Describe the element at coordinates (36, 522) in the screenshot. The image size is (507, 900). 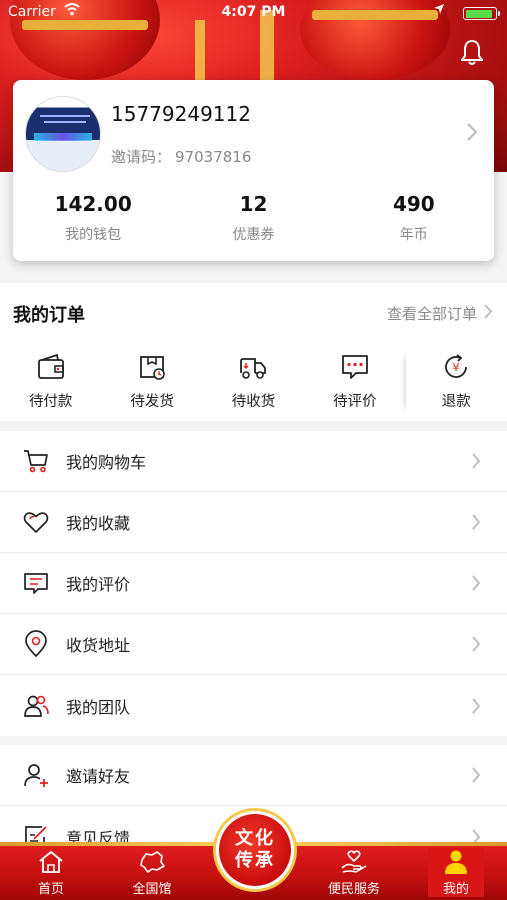
I see `heart-icon` at that location.